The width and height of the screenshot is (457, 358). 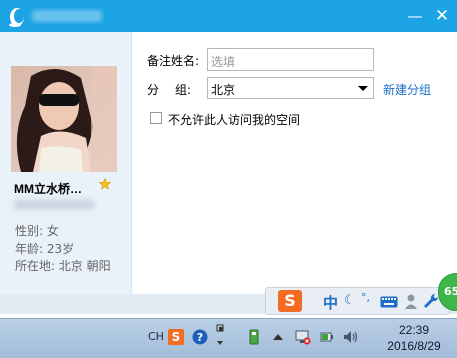 What do you see at coordinates (16, 17) in the screenshot?
I see `qq-penguin-icon` at bounding box center [16, 17].